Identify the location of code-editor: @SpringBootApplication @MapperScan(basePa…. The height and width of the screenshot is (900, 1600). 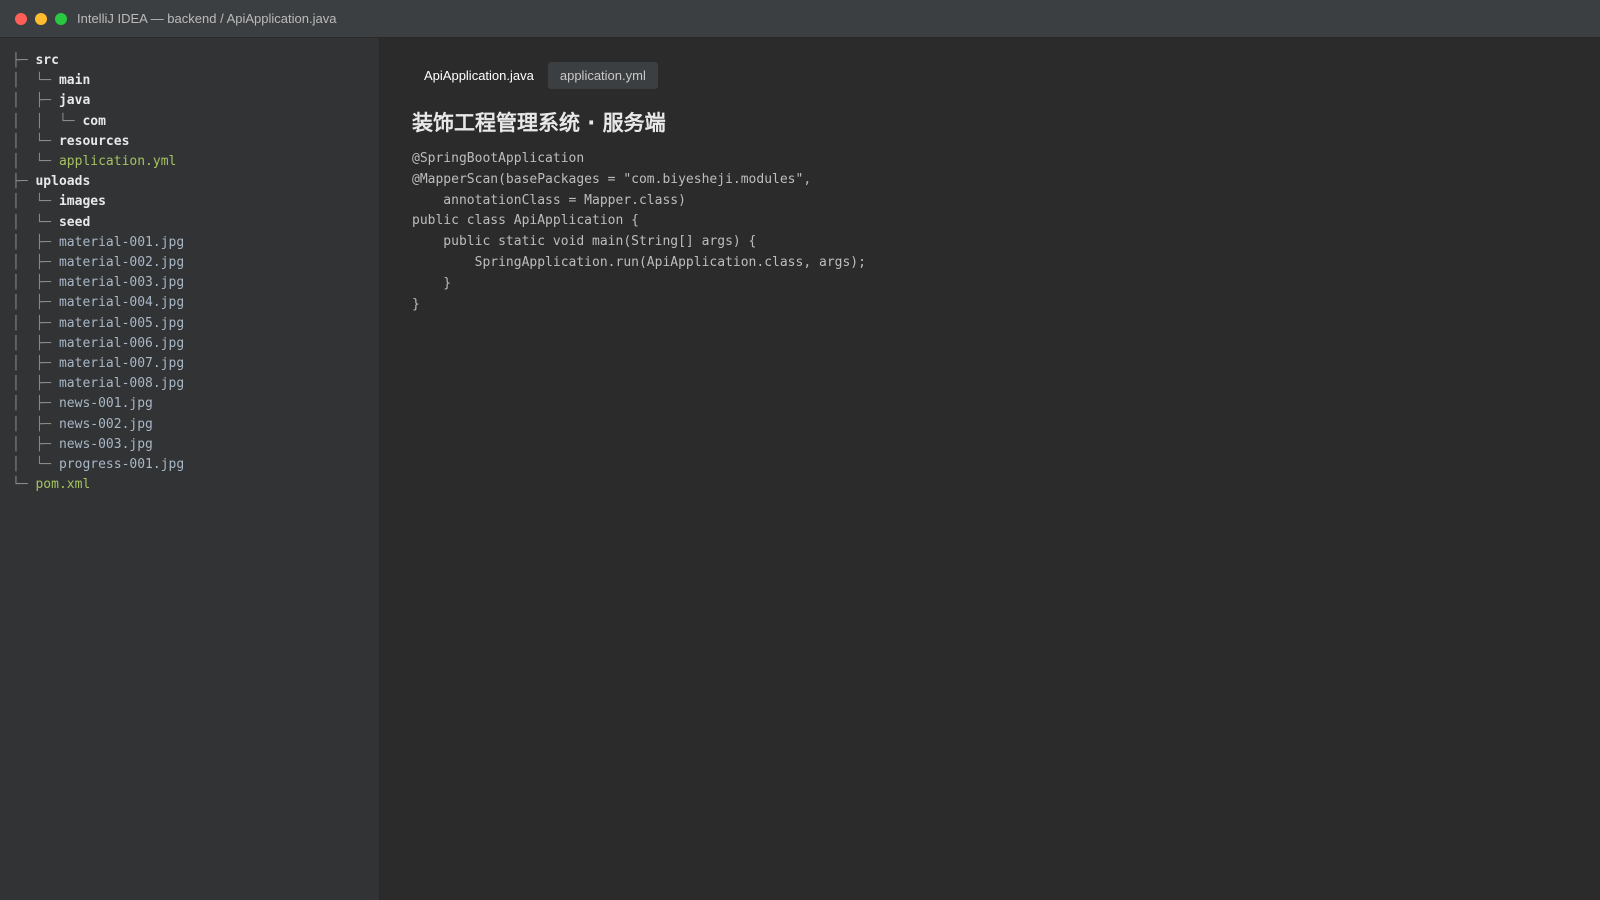
(1006, 232).